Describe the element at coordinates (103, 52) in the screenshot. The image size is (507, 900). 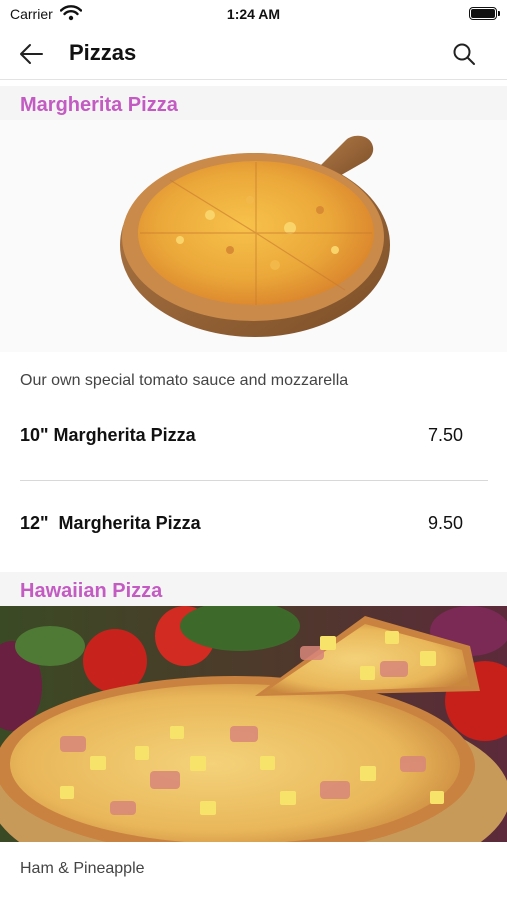
I see `page-title: Pizzas` at that location.